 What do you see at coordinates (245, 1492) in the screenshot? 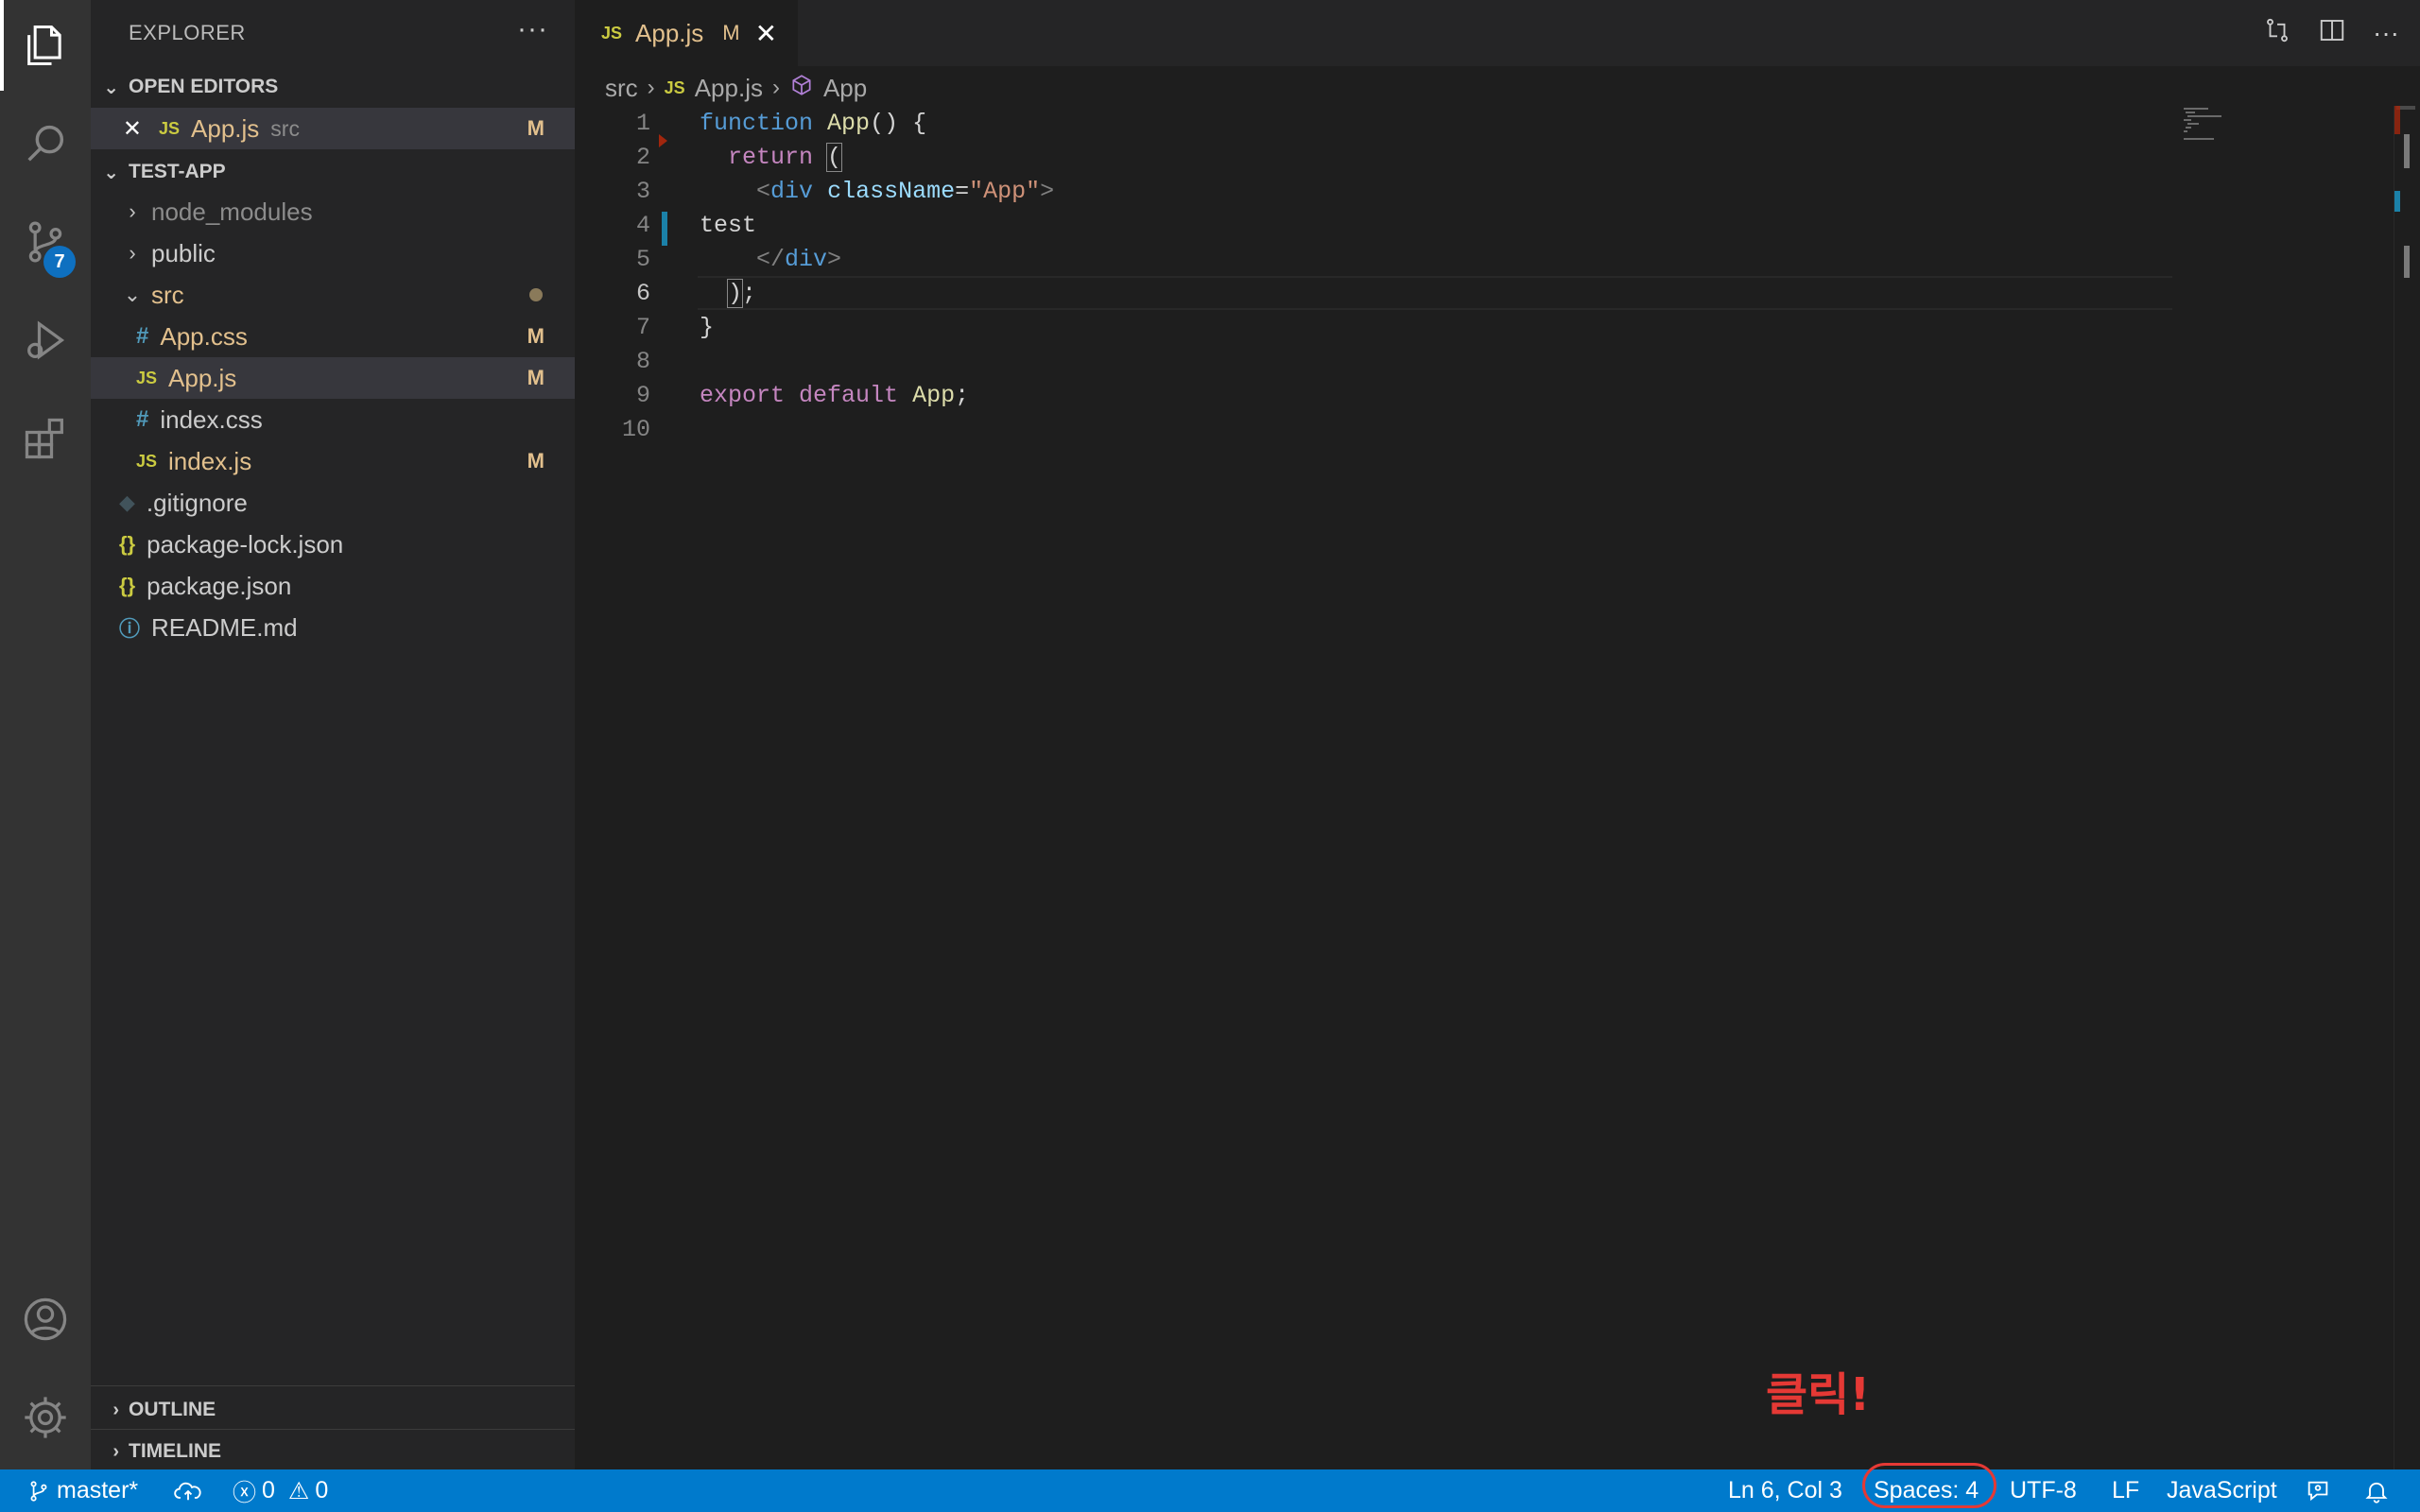
I see `error-icon: ⓧ` at bounding box center [245, 1492].